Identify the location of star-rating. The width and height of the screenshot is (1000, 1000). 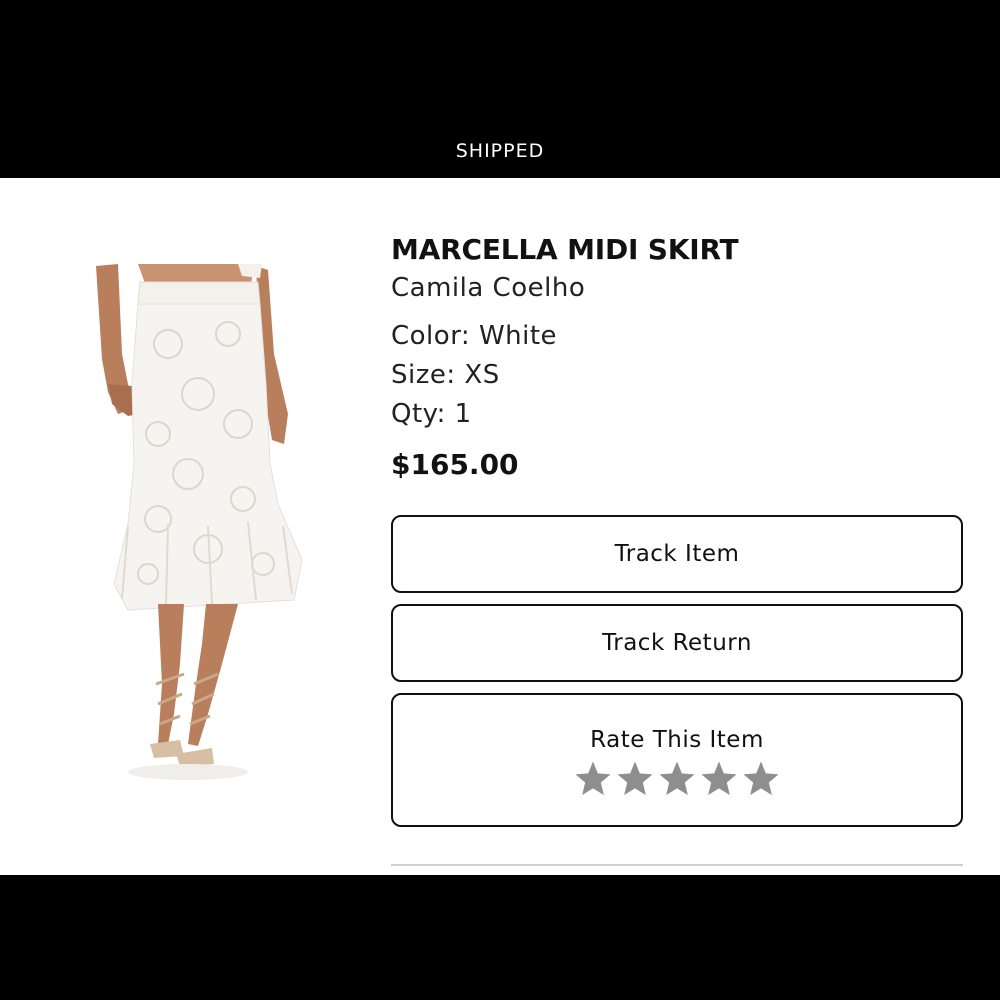
(677, 779).